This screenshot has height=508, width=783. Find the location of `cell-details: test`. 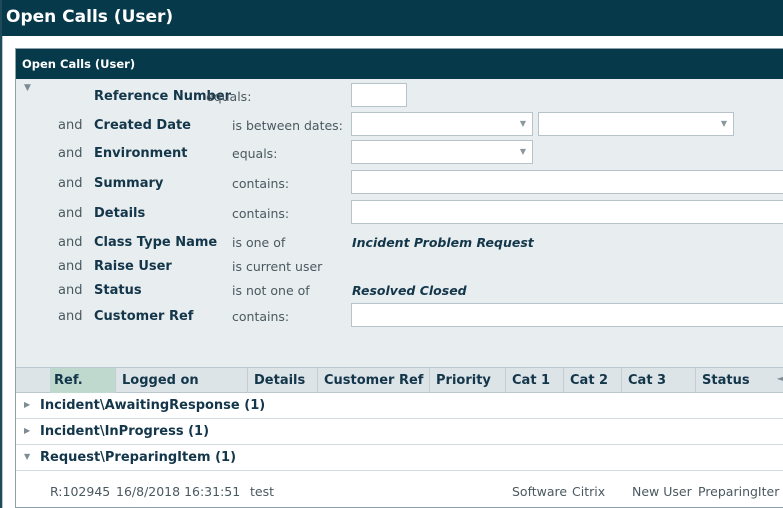

cell-details: test is located at coordinates (262, 491).